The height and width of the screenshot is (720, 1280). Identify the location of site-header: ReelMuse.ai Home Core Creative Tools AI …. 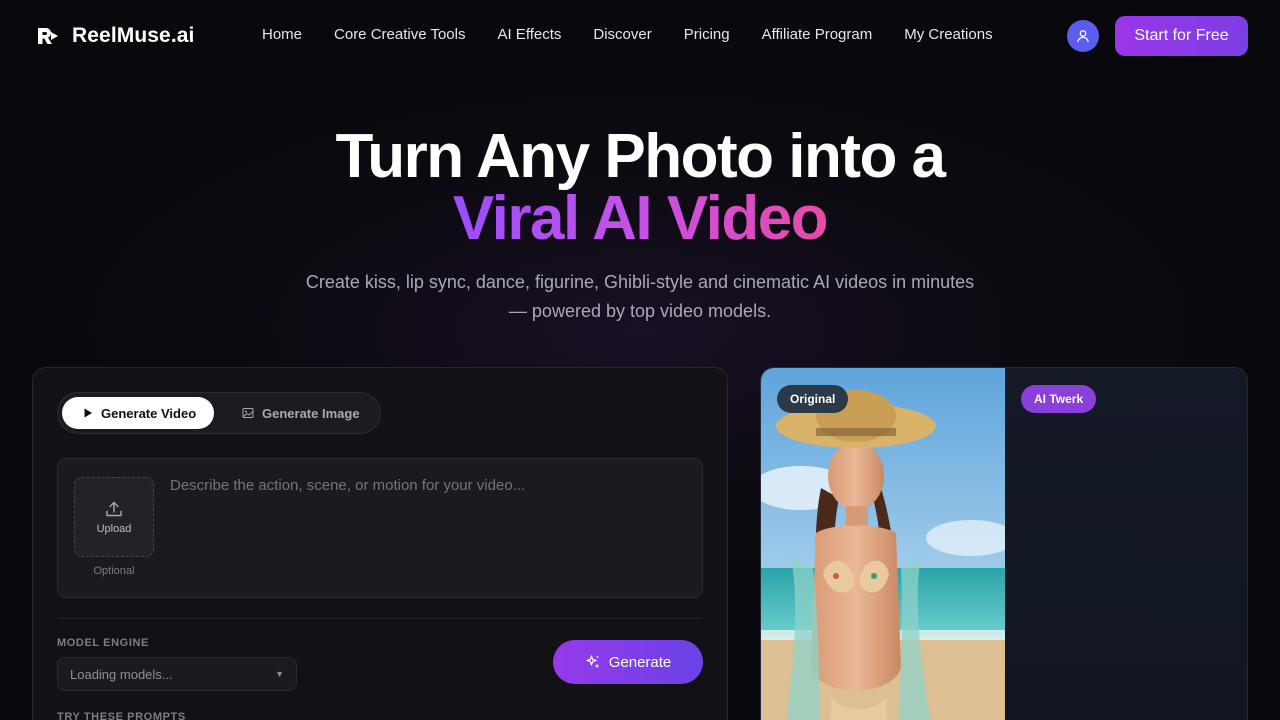
(640, 36).